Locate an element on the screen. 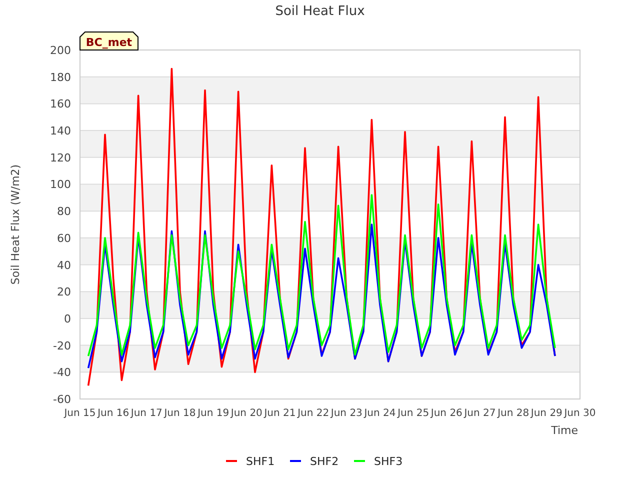 This screenshot has width=640, height=480. x-tick-label: Jun 25 is located at coordinates (414, 413).